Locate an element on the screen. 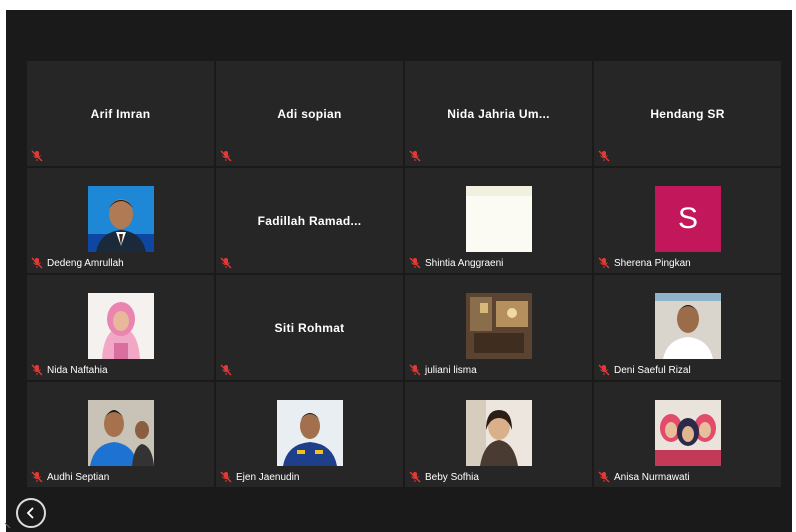  participant-name: juliani lisma is located at coordinates (451, 370).